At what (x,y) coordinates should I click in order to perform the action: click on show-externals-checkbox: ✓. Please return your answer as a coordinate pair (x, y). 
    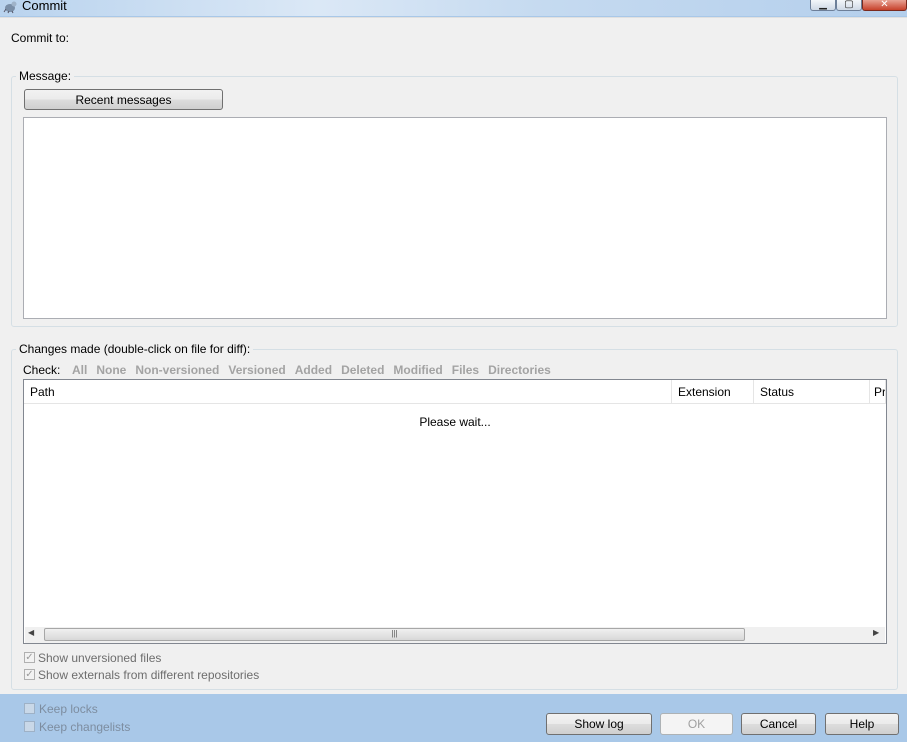
    Looking at the image, I should click on (29, 674).